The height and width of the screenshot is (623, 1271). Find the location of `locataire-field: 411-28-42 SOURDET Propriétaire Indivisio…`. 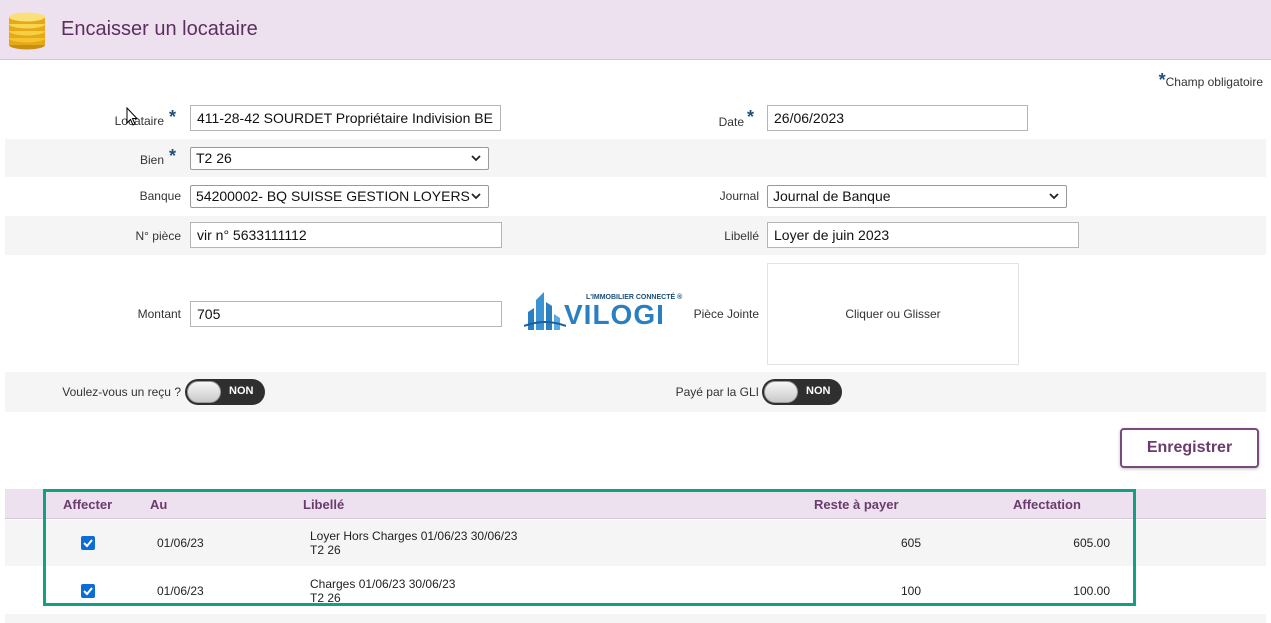

locataire-field: 411-28-42 SOURDET Propriétaire Indivisio… is located at coordinates (345, 118).